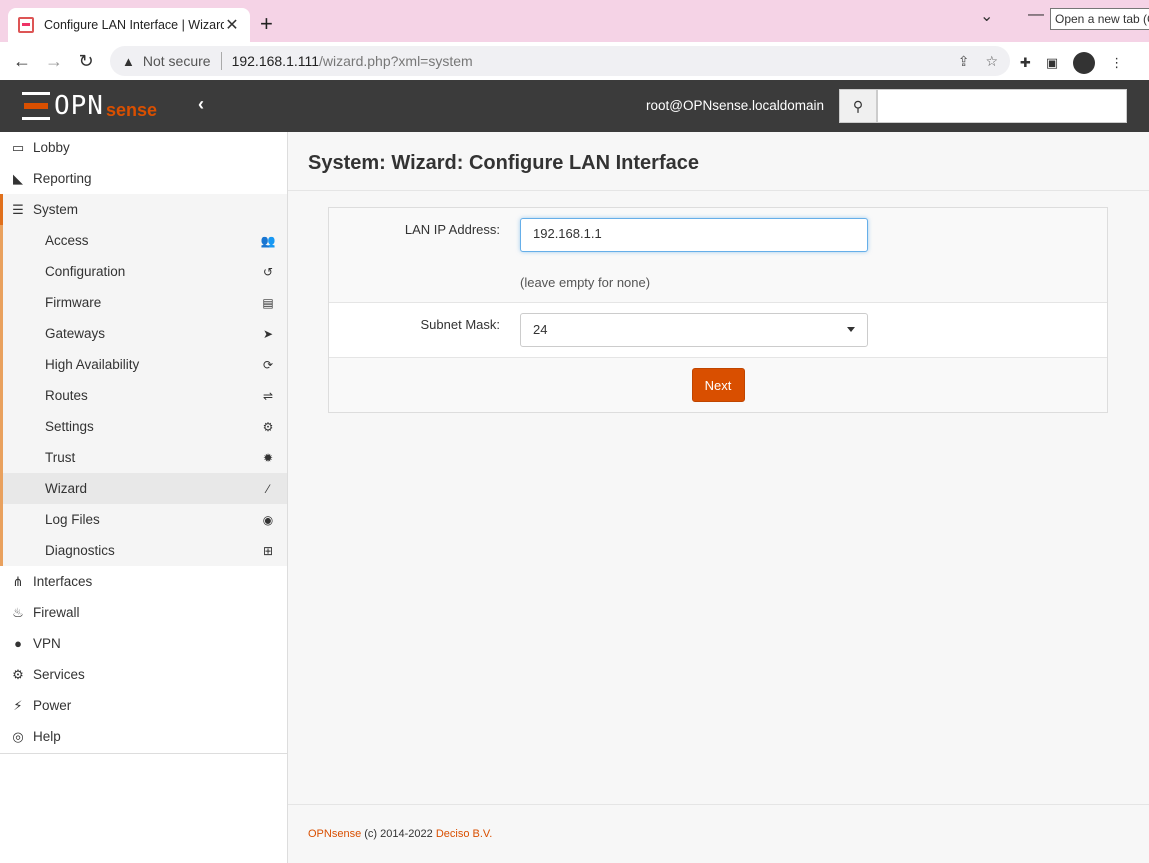 This screenshot has height=863, width=1149. Describe the element at coordinates (268, 333) in the screenshot. I see `location-arrow-icon: ➤` at that location.